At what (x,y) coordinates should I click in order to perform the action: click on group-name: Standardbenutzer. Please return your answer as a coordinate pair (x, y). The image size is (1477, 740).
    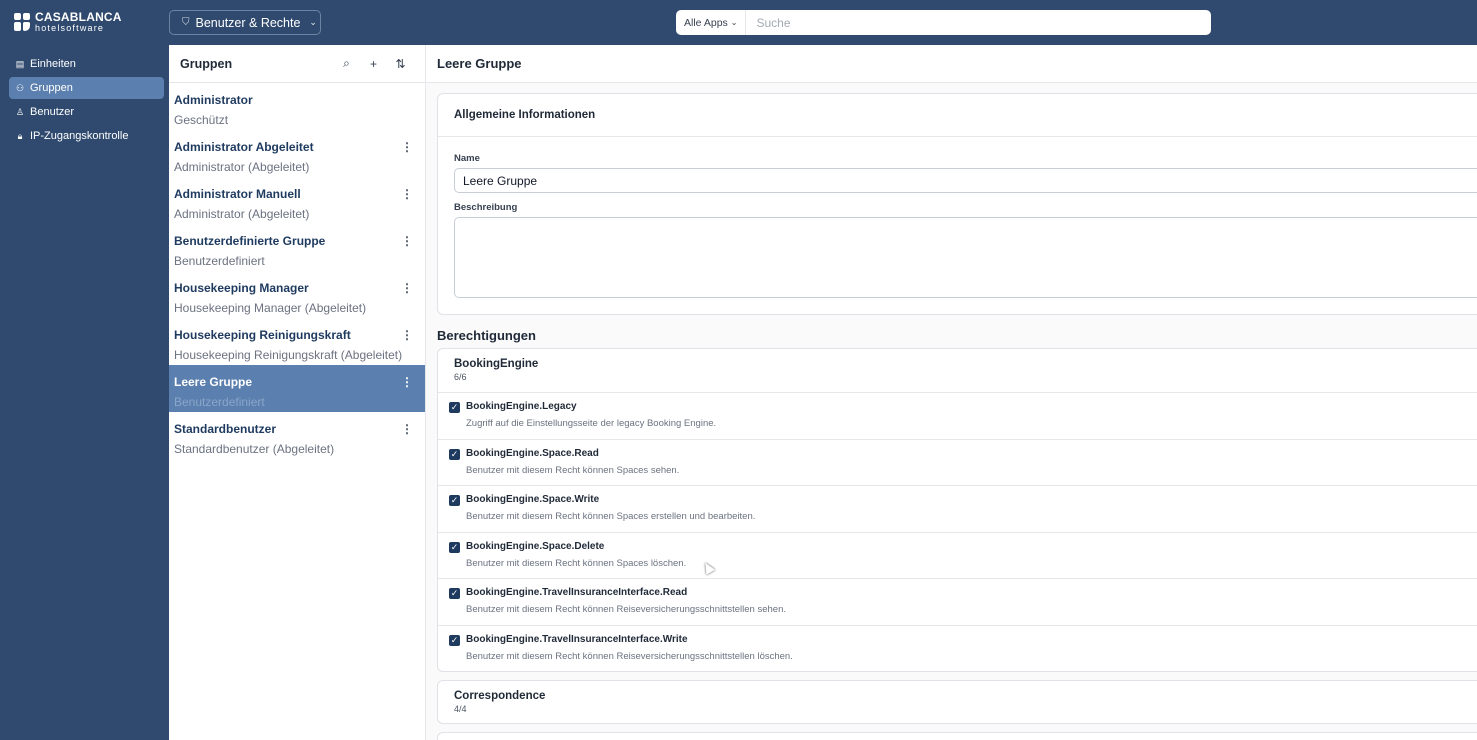
    Looking at the image, I should click on (225, 429).